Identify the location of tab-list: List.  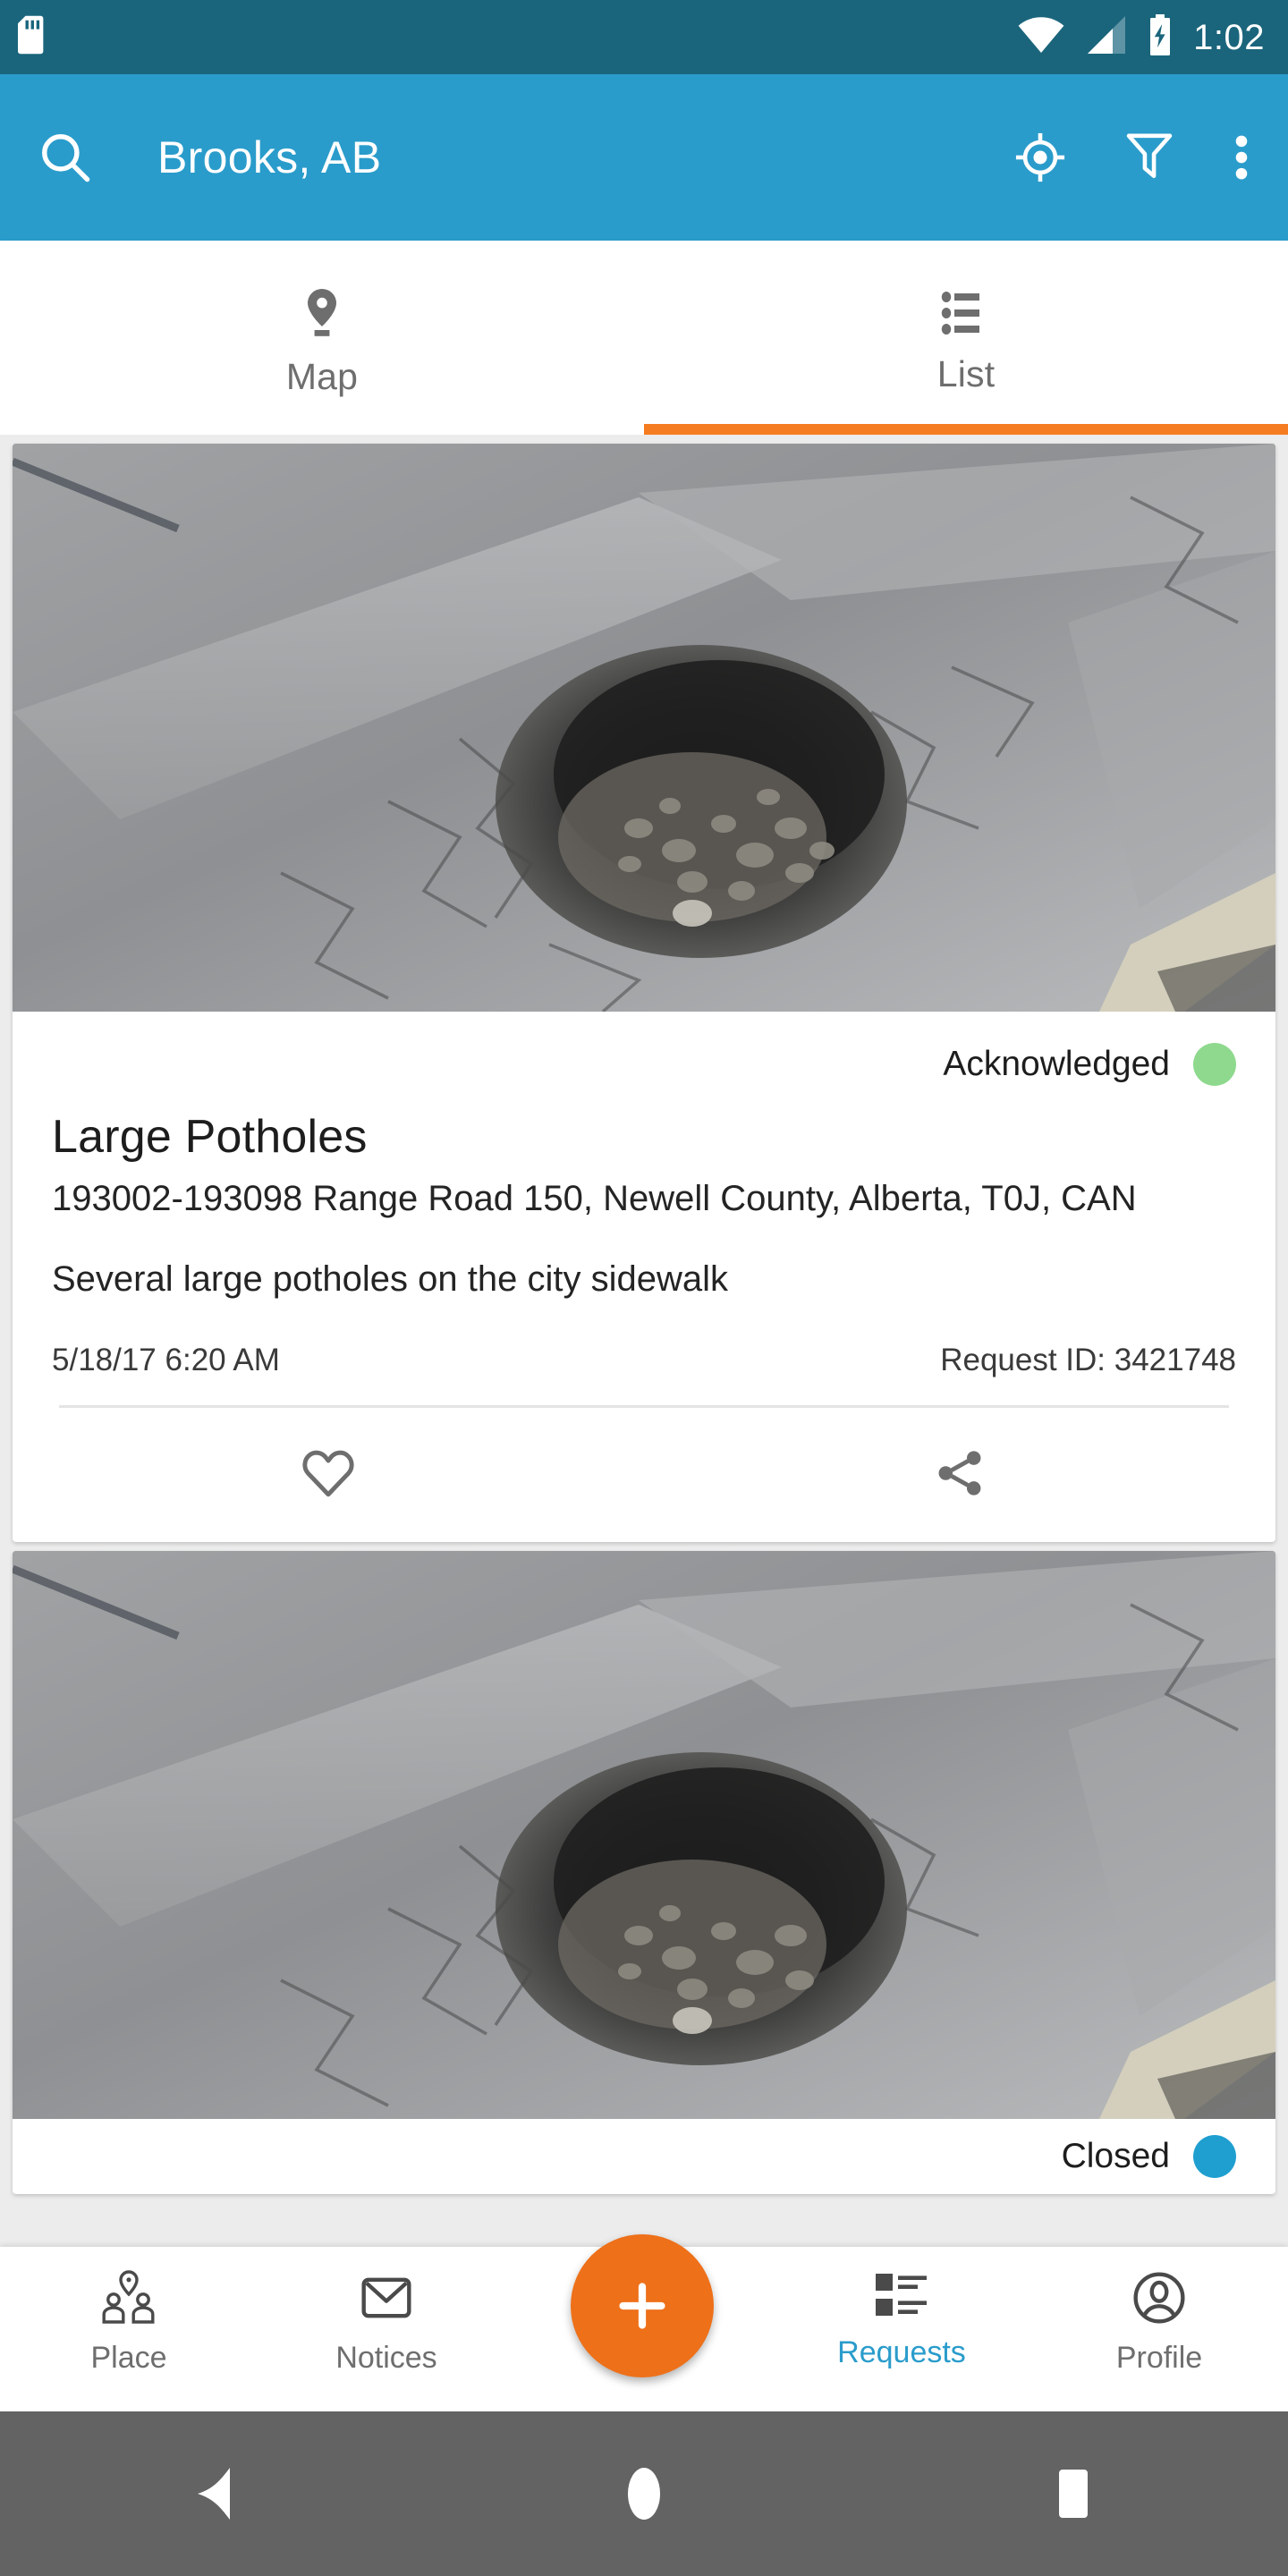
(966, 338).